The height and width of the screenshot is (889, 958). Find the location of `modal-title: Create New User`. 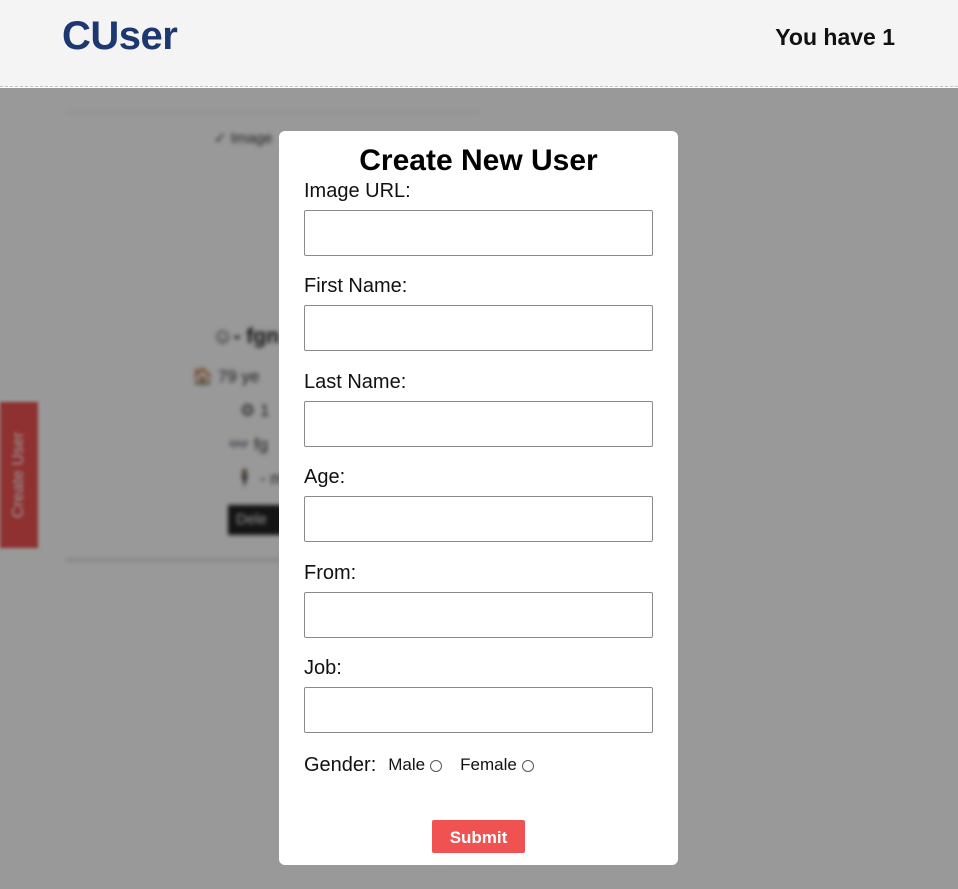

modal-title: Create New User is located at coordinates (478, 160).